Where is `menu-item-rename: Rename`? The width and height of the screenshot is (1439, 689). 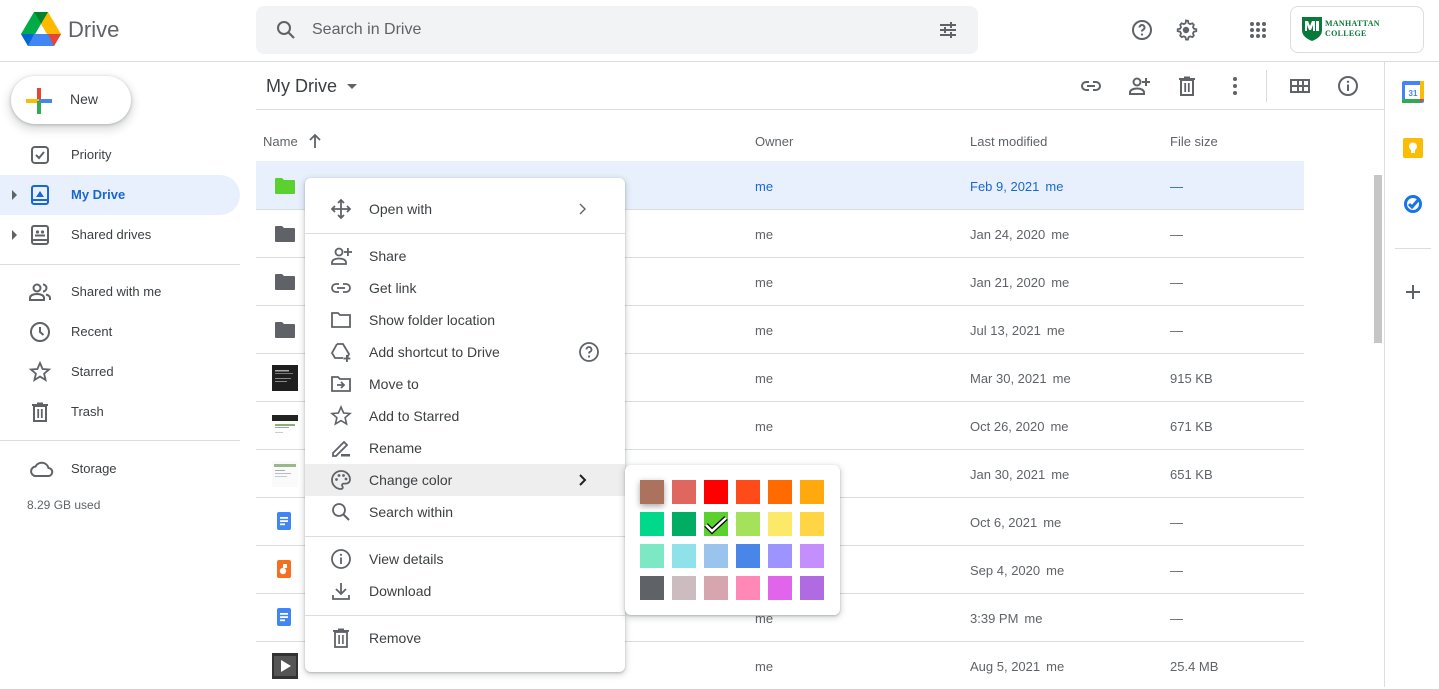 menu-item-rename: Rename is located at coordinates (465, 448).